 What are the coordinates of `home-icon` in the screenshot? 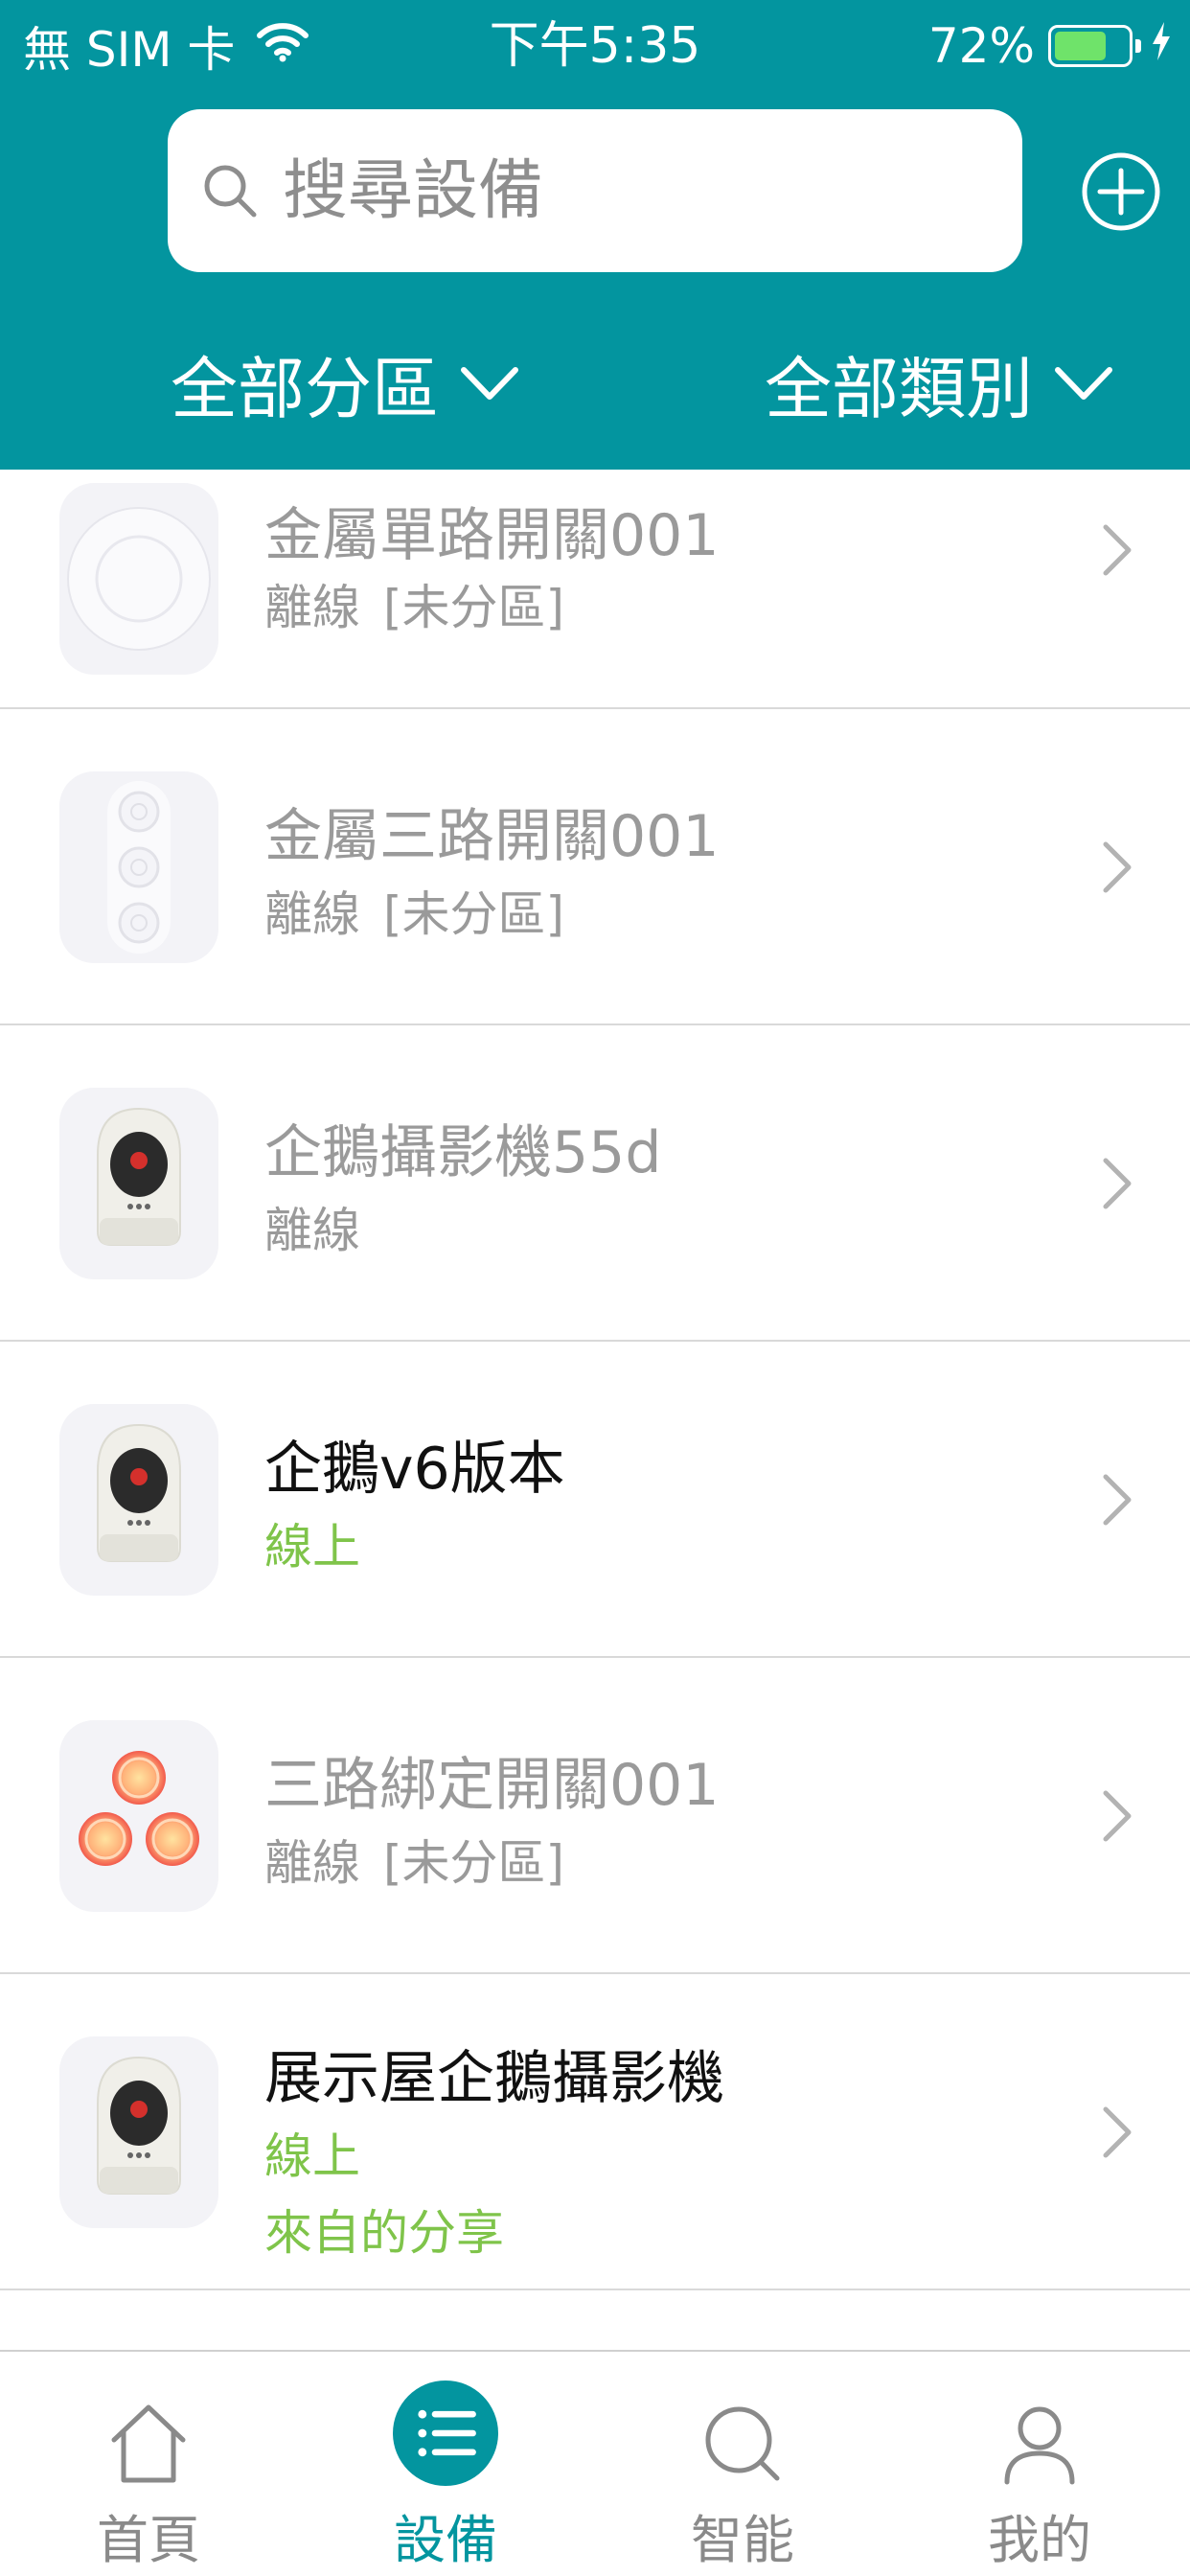 It's located at (148, 2443).